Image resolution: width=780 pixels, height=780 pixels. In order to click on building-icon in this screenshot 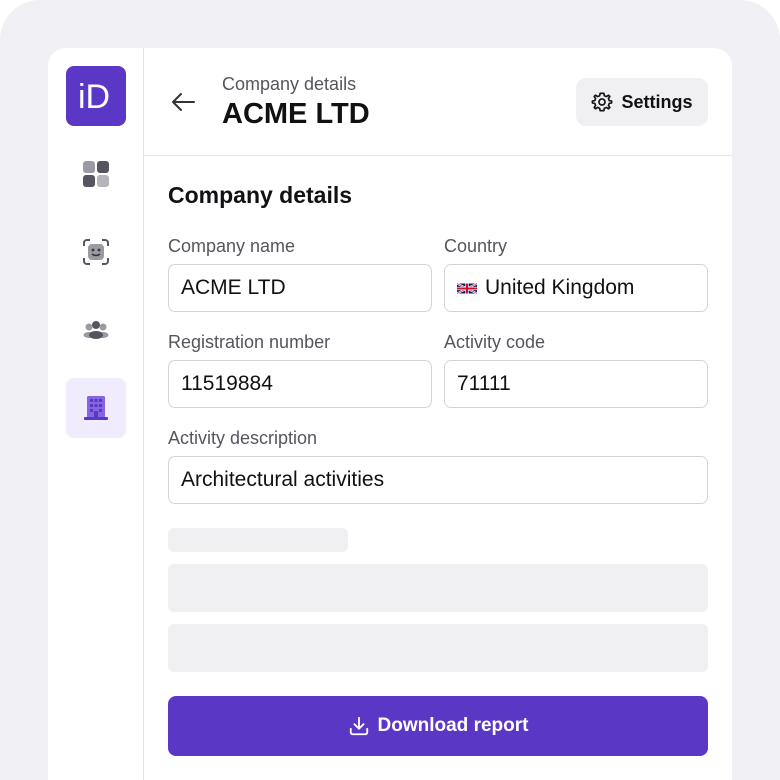, I will do `click(96, 408)`.